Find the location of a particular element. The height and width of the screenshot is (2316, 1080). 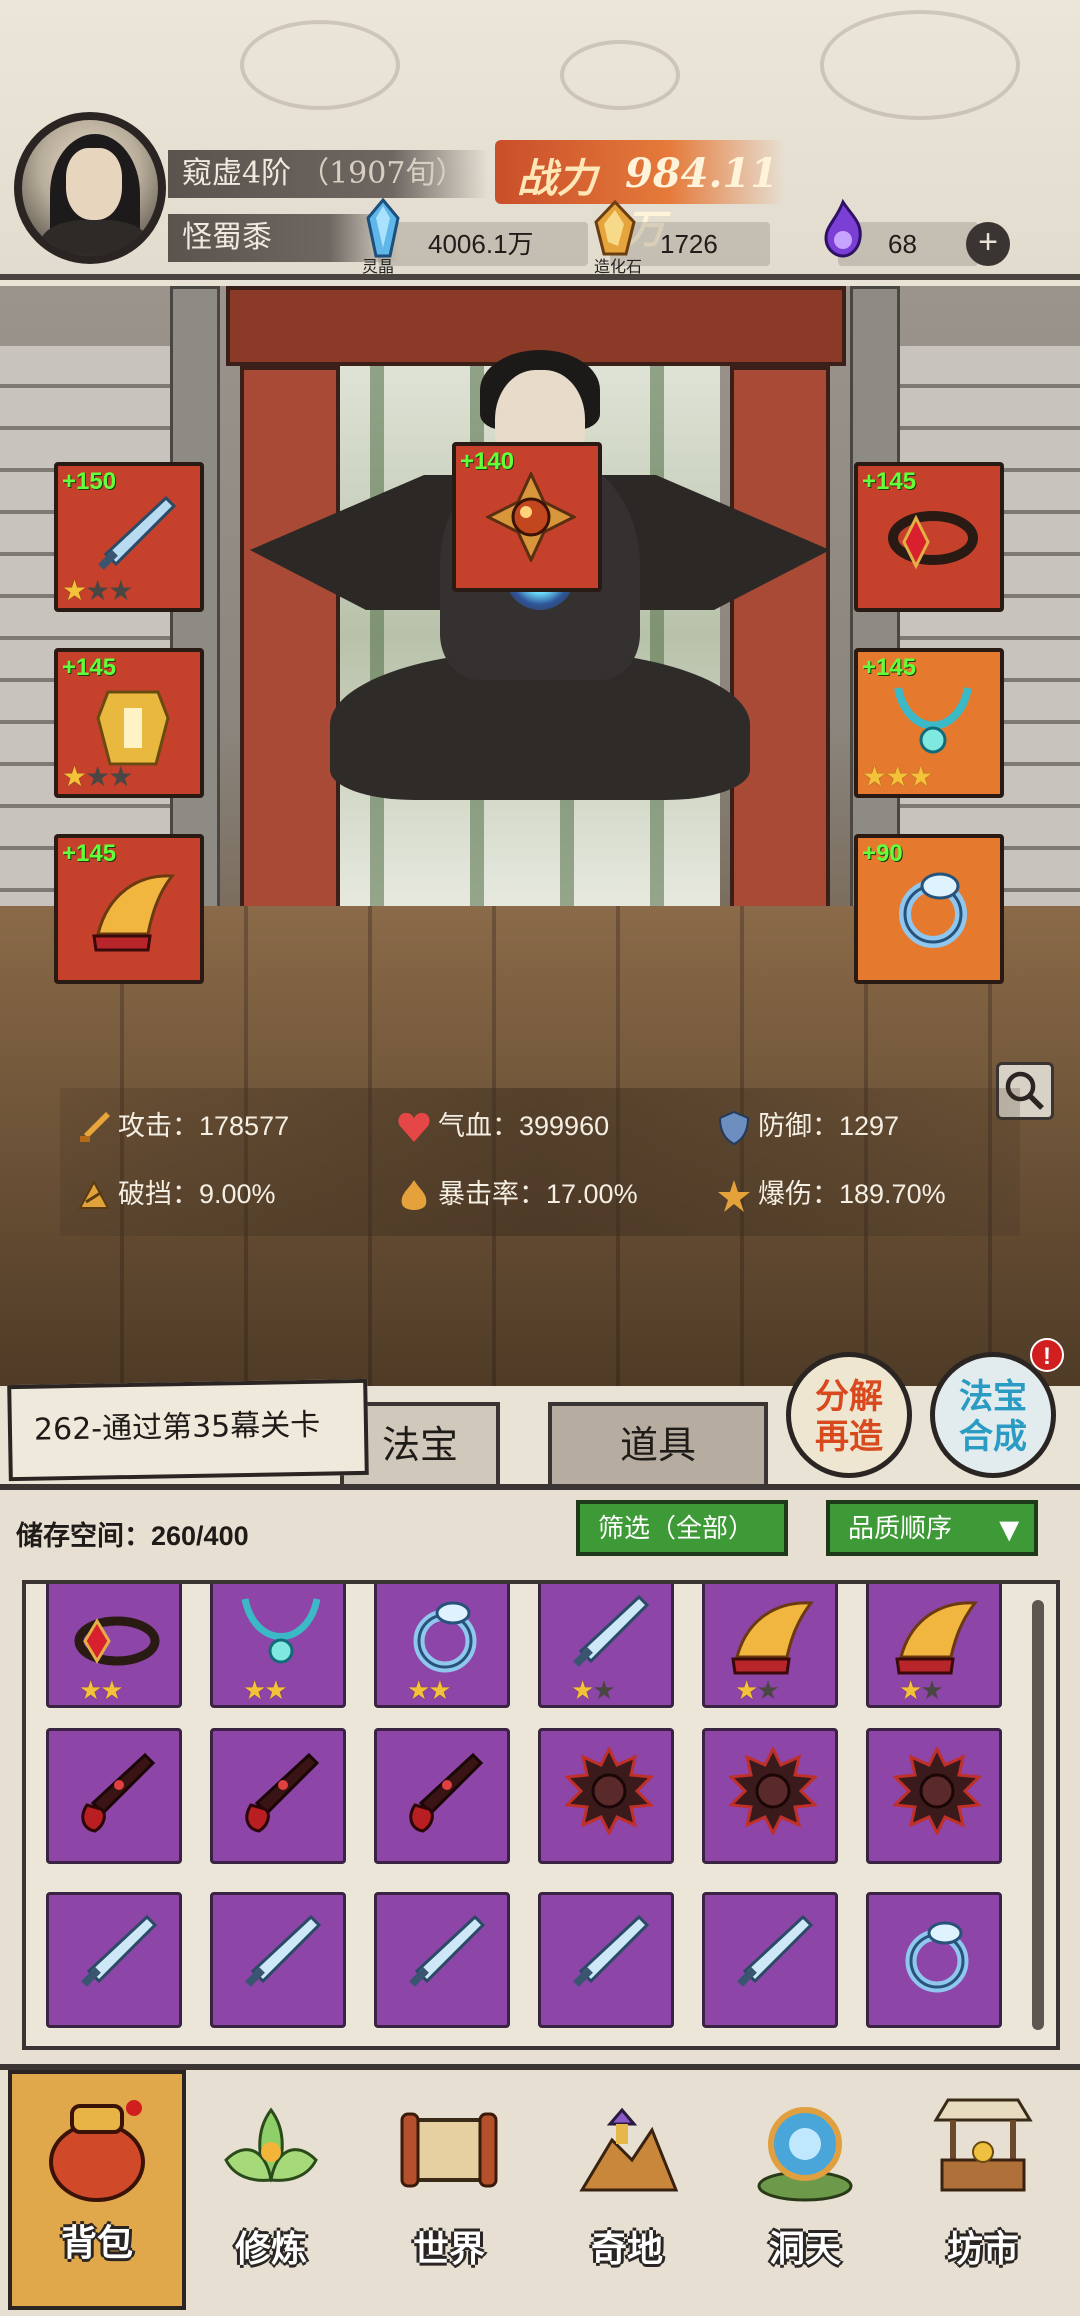

equip-slot-belt: +145 is located at coordinates (929, 537).